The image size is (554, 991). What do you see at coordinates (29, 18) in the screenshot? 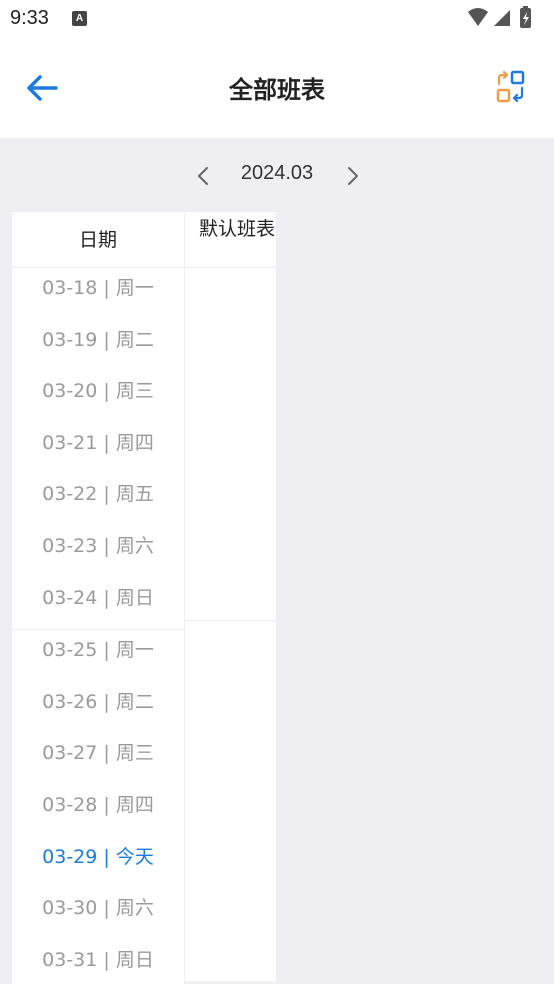
I see `status-time: 9:33` at bounding box center [29, 18].